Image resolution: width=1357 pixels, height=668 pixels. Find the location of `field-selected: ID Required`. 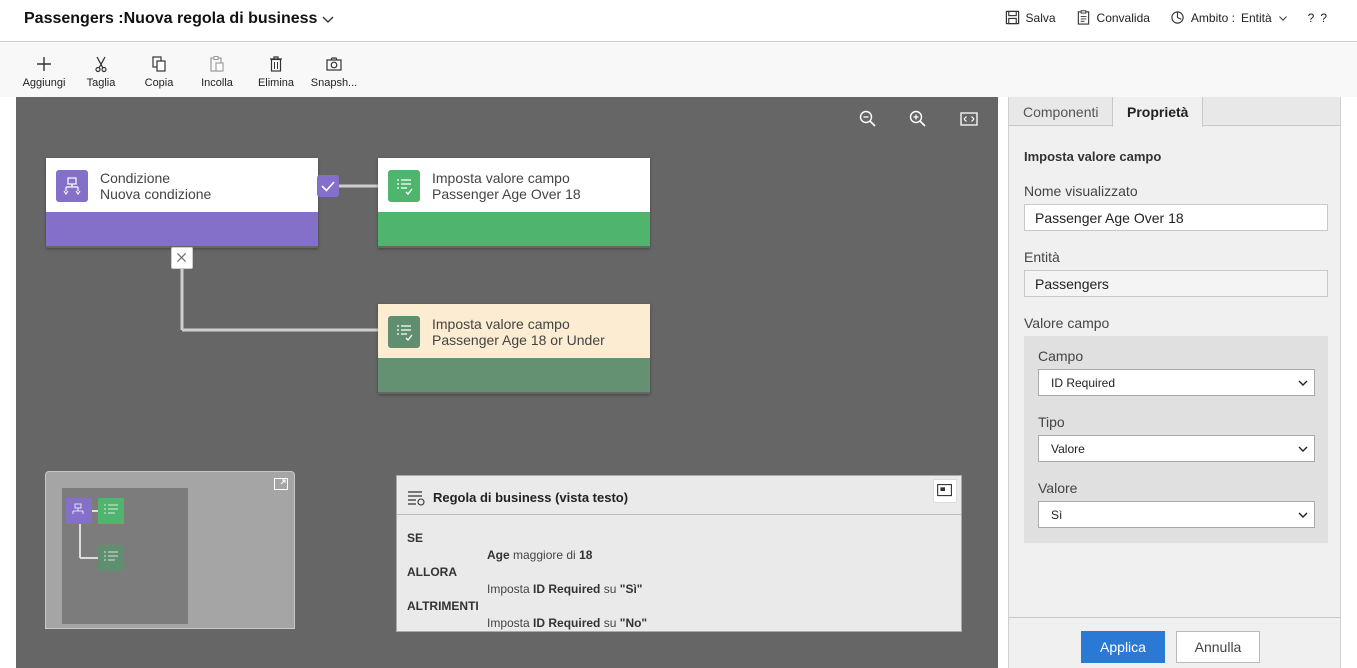

field-selected: ID Required is located at coordinates (1083, 383).